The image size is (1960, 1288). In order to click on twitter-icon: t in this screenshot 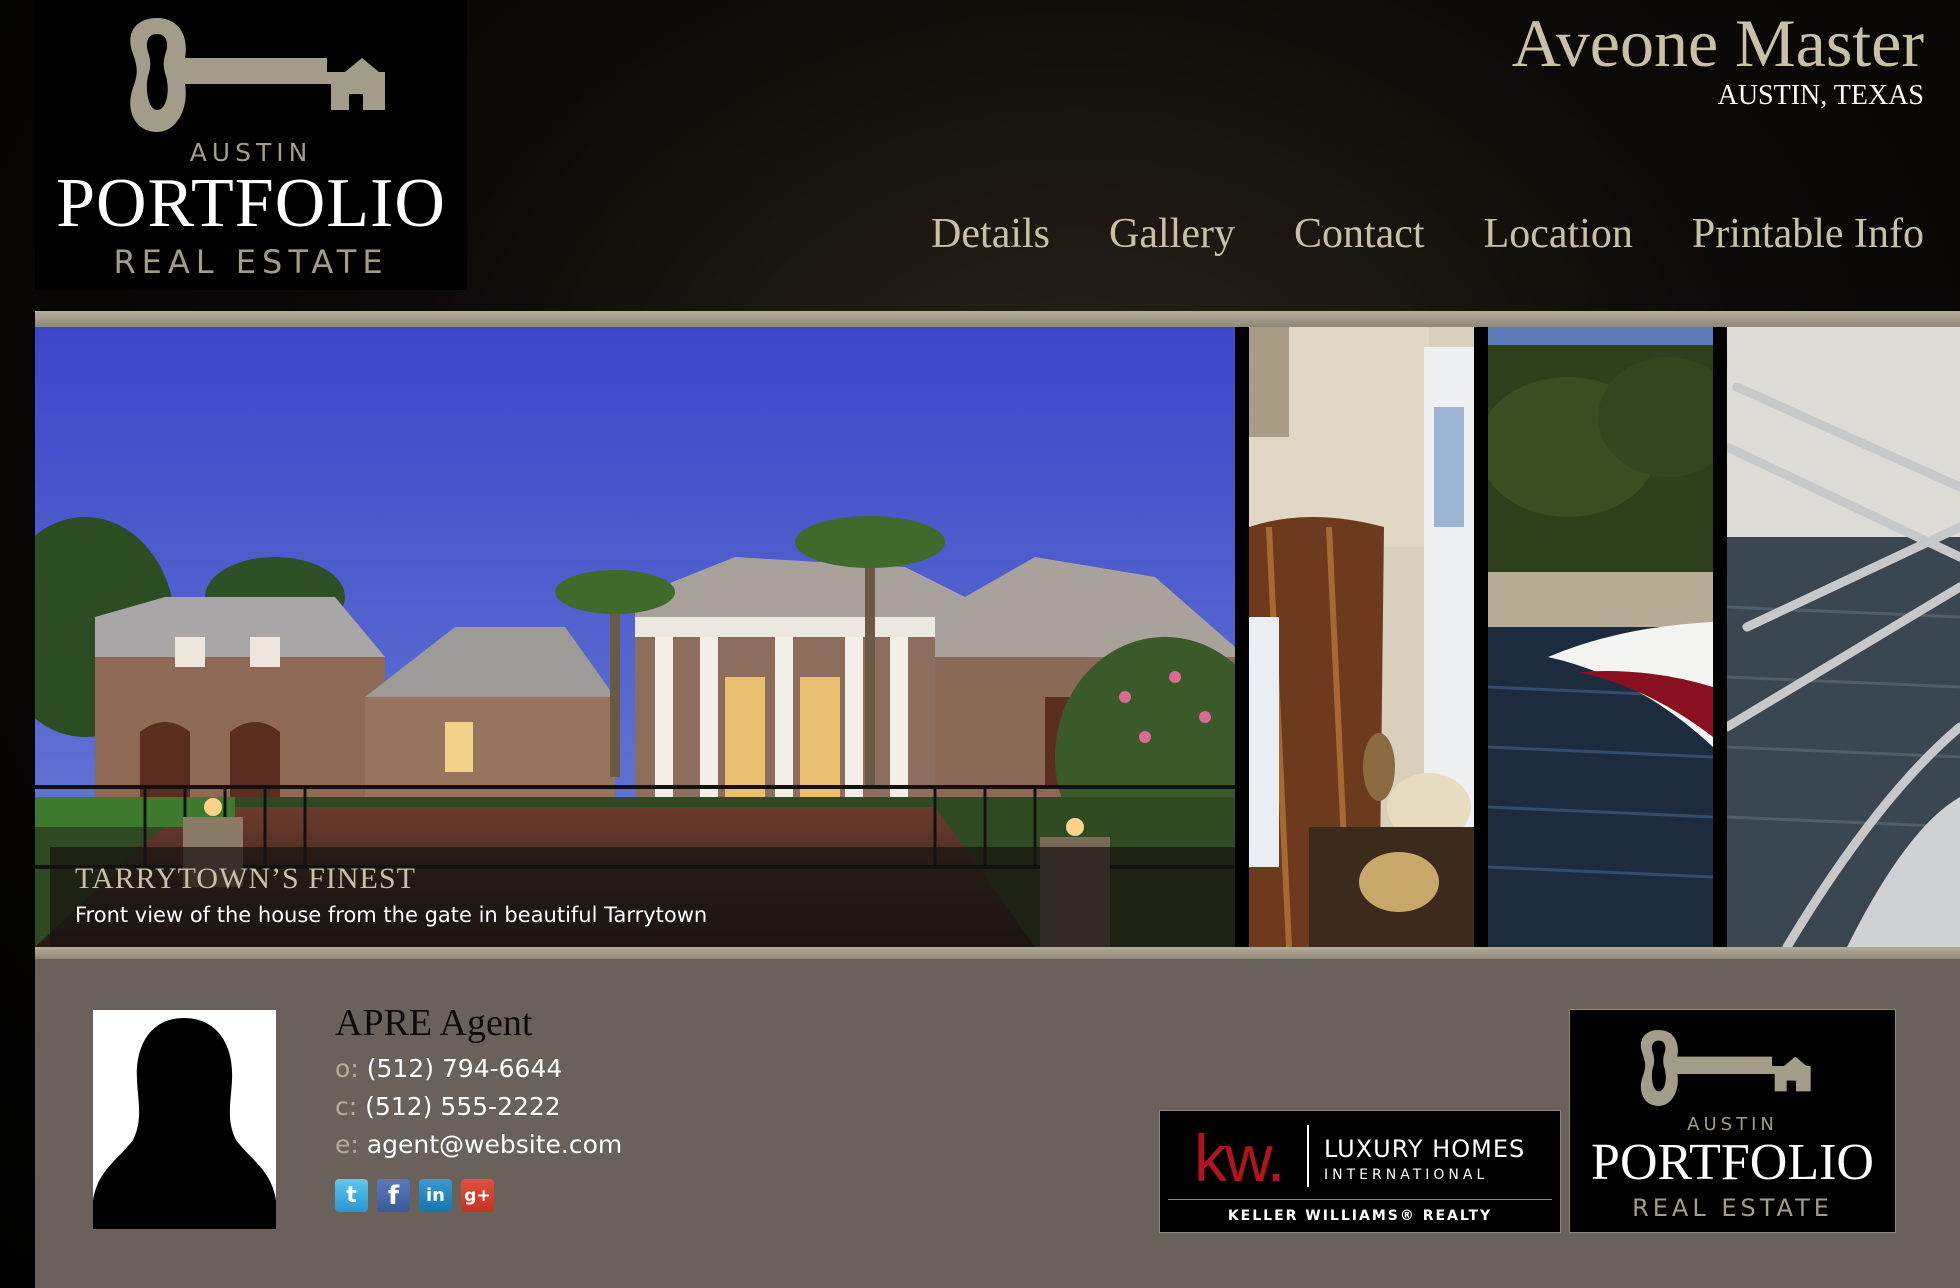, I will do `click(351, 1195)`.